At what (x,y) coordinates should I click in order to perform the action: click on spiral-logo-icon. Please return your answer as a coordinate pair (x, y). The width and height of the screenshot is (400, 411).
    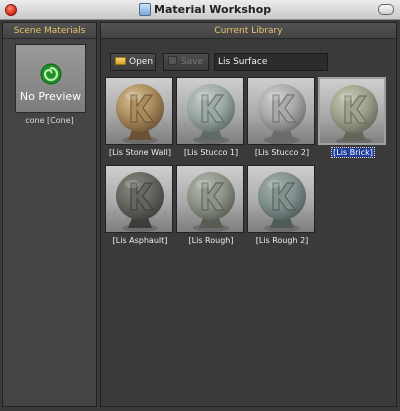
    Looking at the image, I should click on (51, 74).